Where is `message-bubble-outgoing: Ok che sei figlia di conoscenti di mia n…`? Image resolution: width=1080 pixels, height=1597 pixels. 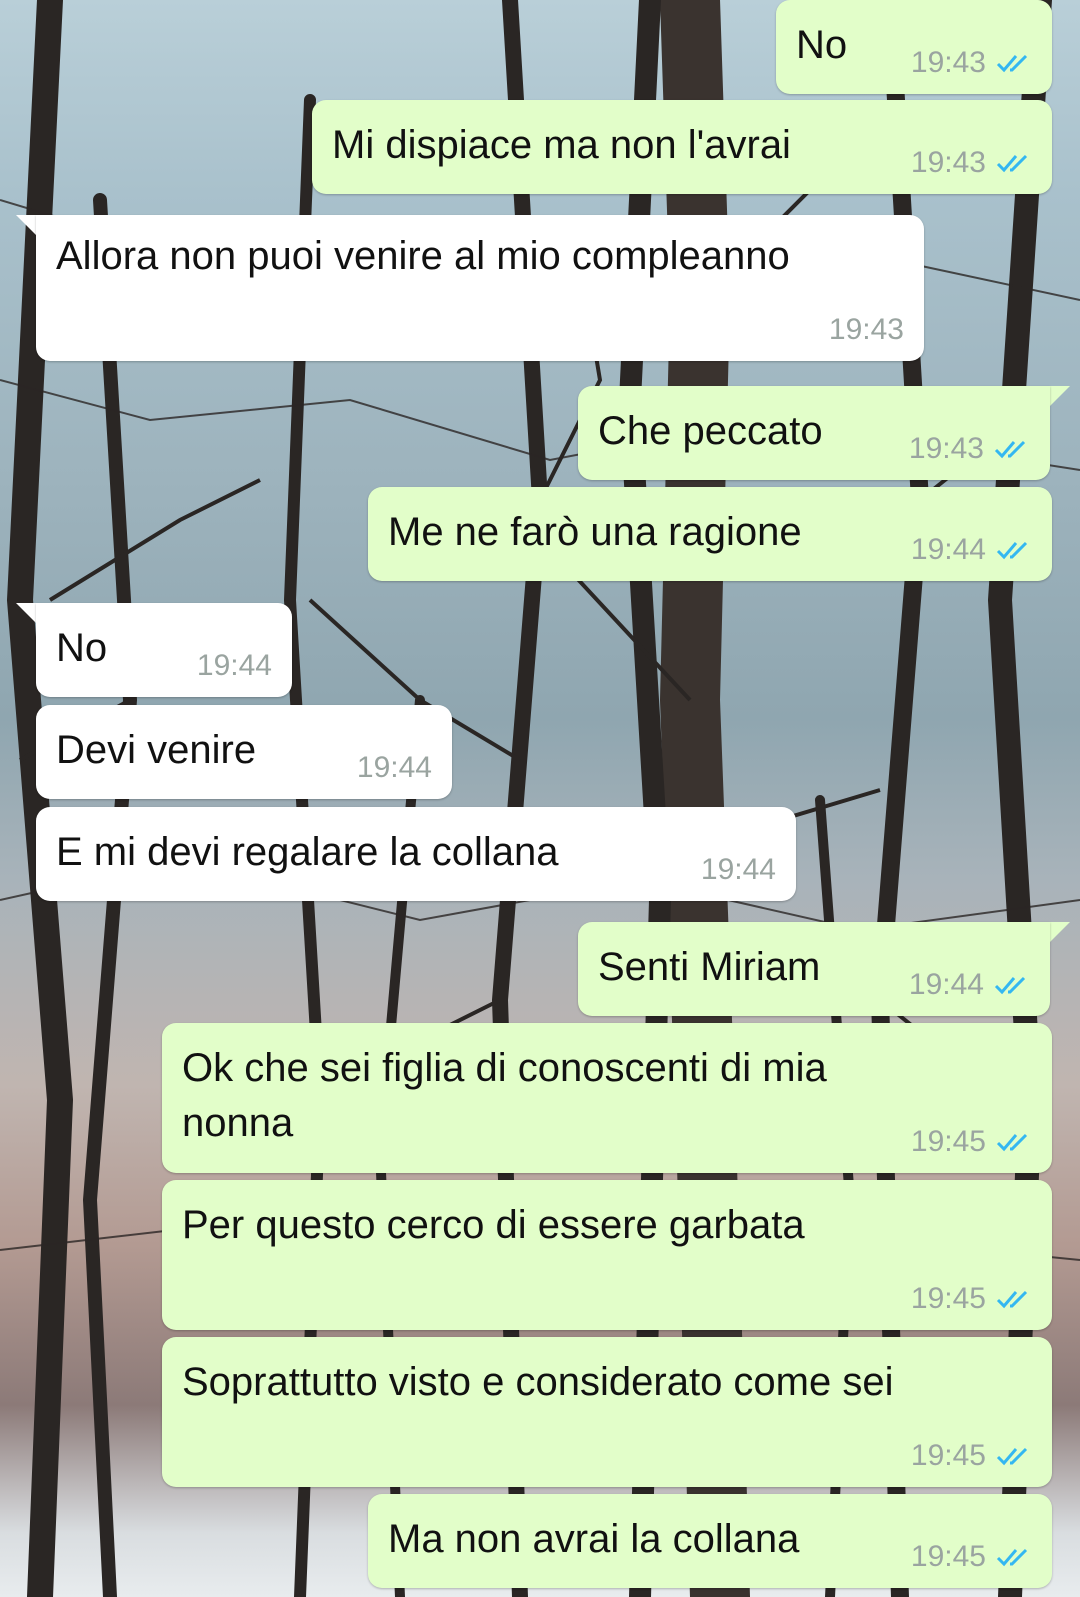 message-bubble-outgoing: Ok che sei figlia di conoscenti di mia n… is located at coordinates (607, 1098).